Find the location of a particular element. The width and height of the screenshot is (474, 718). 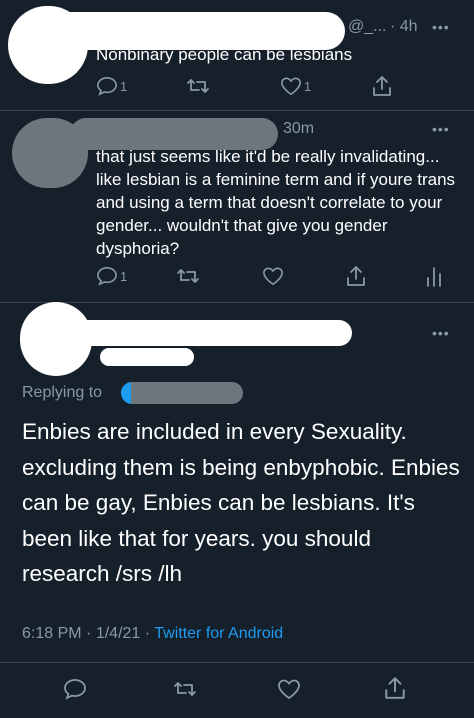

analytics-icon is located at coordinates (434, 276).